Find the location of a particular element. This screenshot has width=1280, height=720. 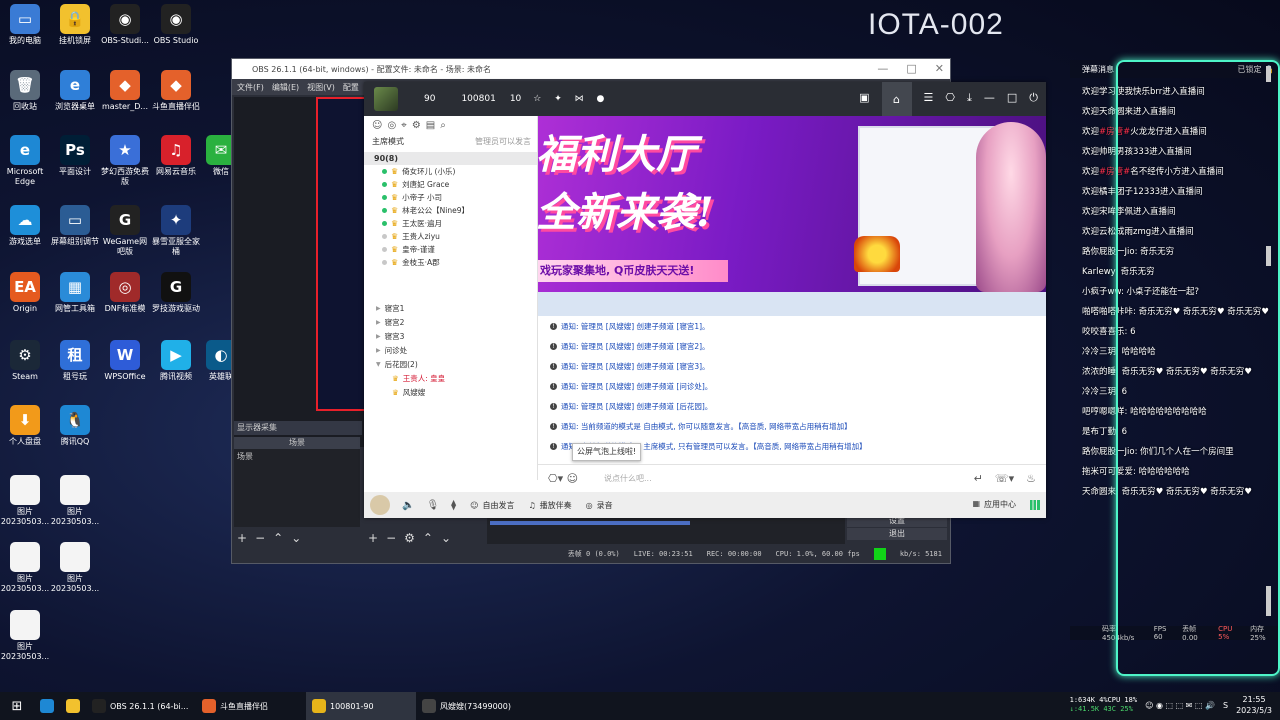

sub-channel: ▶ 寝宫2 is located at coordinates (450, 322).